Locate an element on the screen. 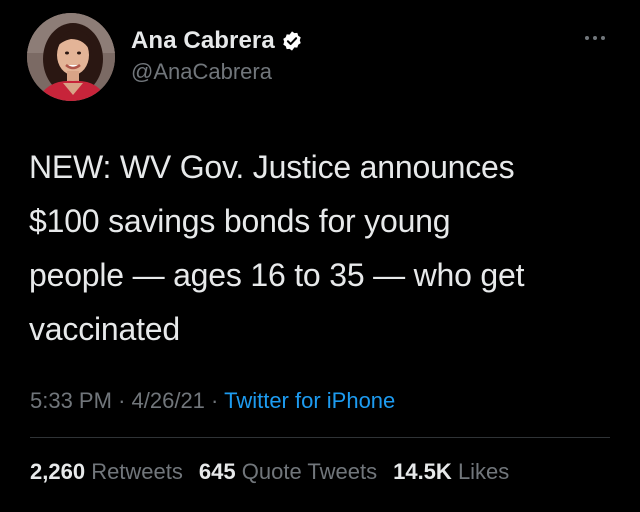 The width and height of the screenshot is (640, 512). likes-stat: 14.5K Likes is located at coordinates (451, 471).